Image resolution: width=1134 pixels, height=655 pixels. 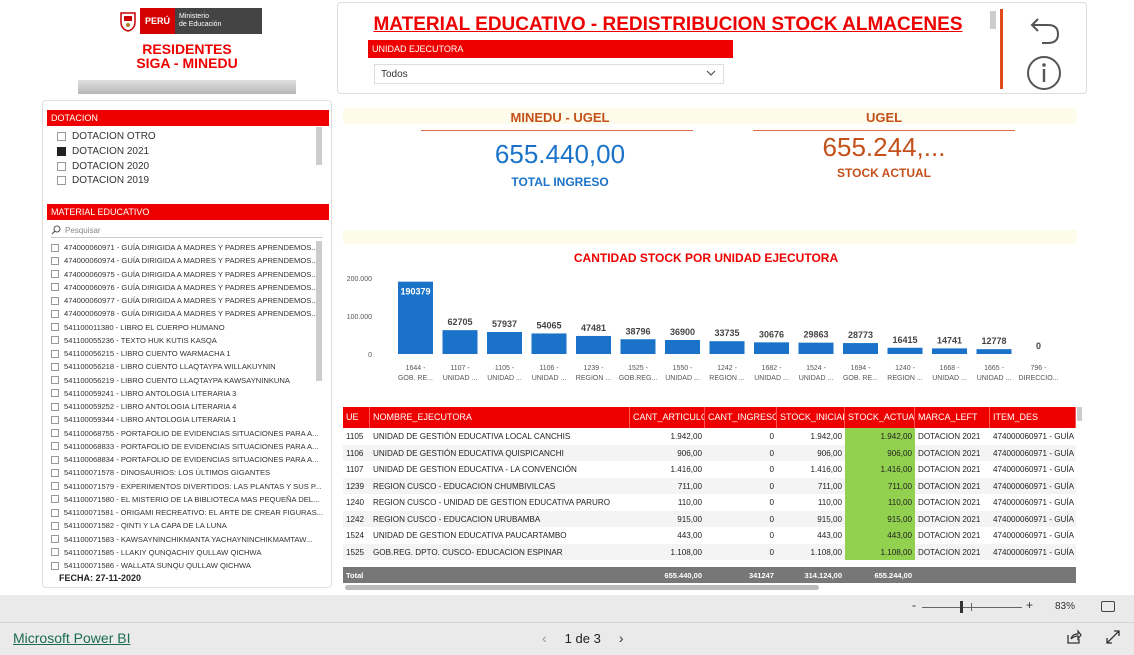 I want to click on checkbox-checked, so click(x=61, y=151).